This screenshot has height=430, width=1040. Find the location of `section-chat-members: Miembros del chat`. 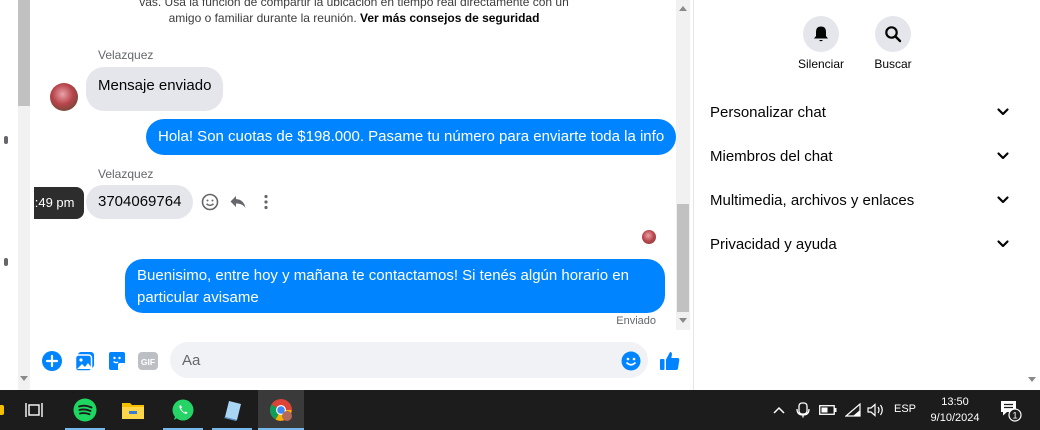

section-chat-members: Miembros del chat is located at coordinates (860, 156).